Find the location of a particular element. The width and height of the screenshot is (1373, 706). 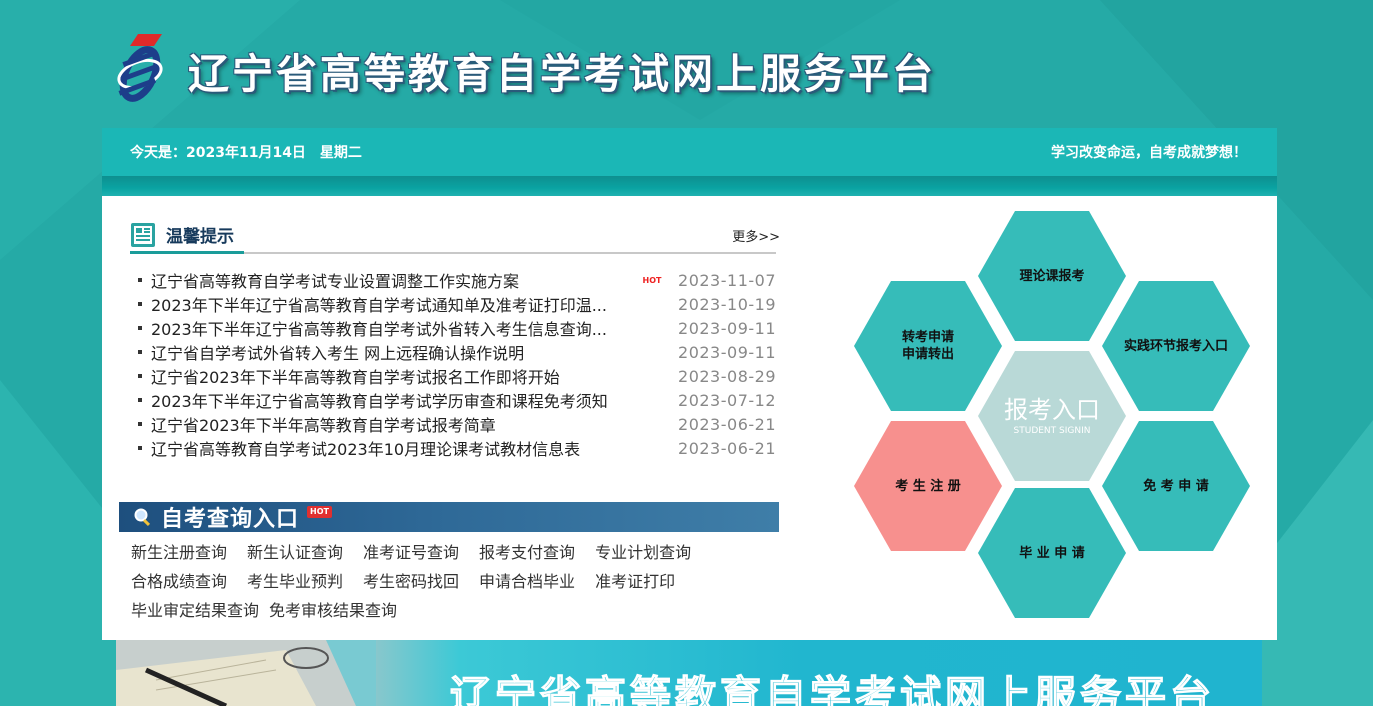

query-row: 新生注册查询 新生认证查询 准考证号查询 报考支付查询 专业计划查询 is located at coordinates (451, 550).